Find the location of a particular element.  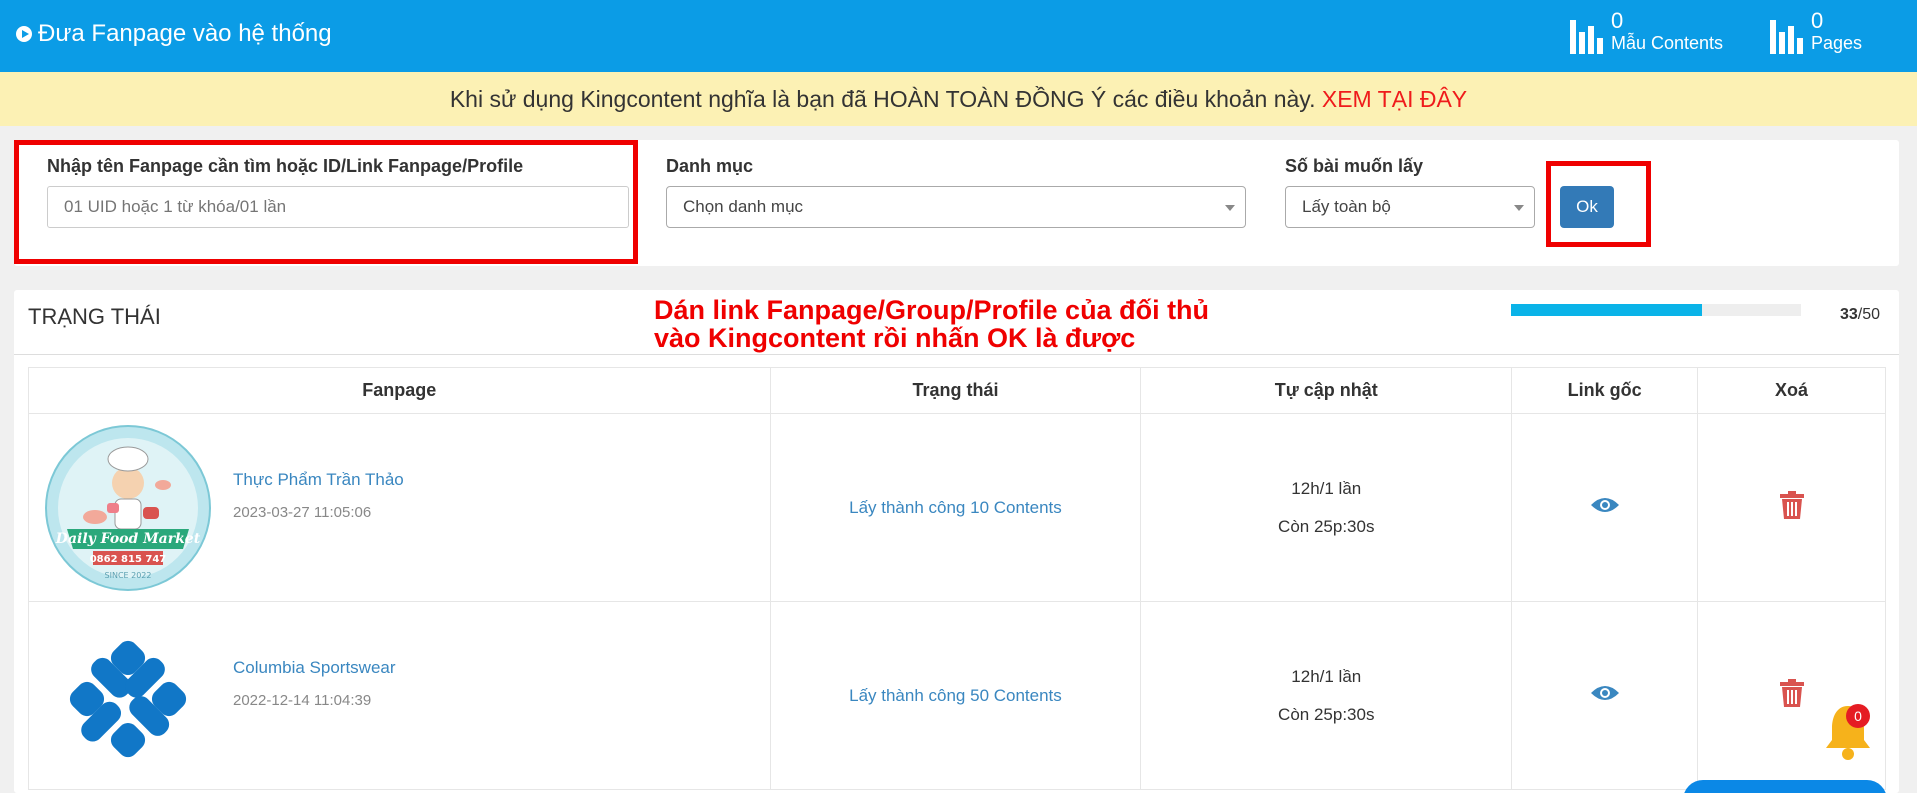

page-title: Đưa Fanpage vào hệ thống is located at coordinates (174, 34).